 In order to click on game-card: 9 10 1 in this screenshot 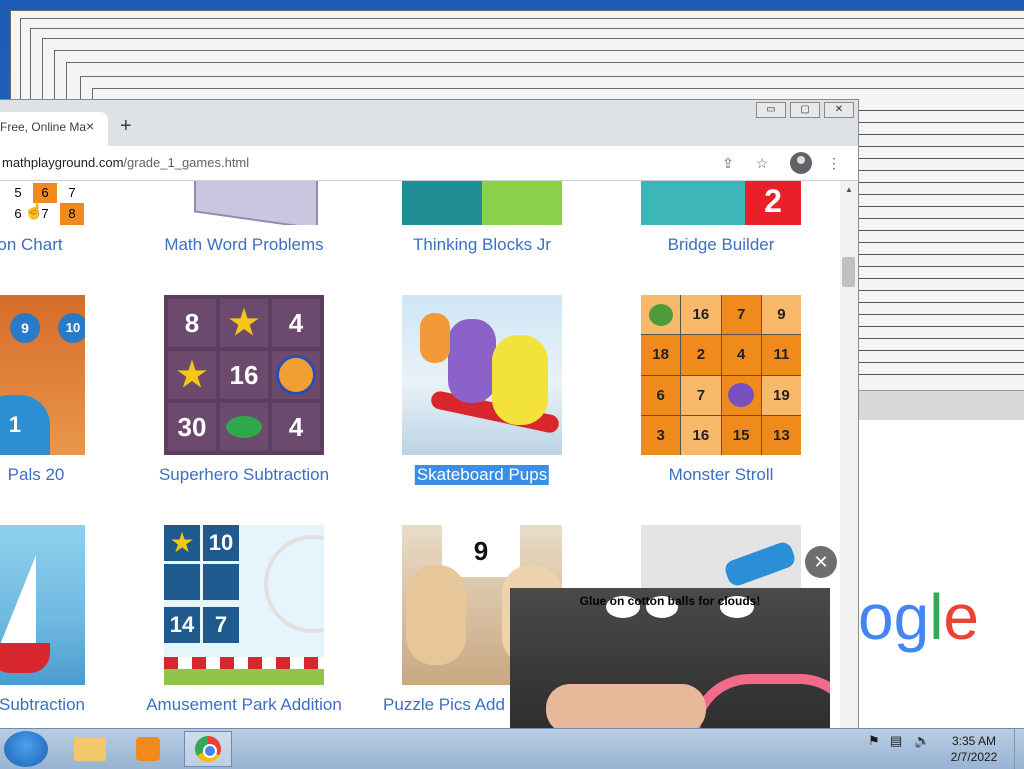, I will do `click(42, 375)`.